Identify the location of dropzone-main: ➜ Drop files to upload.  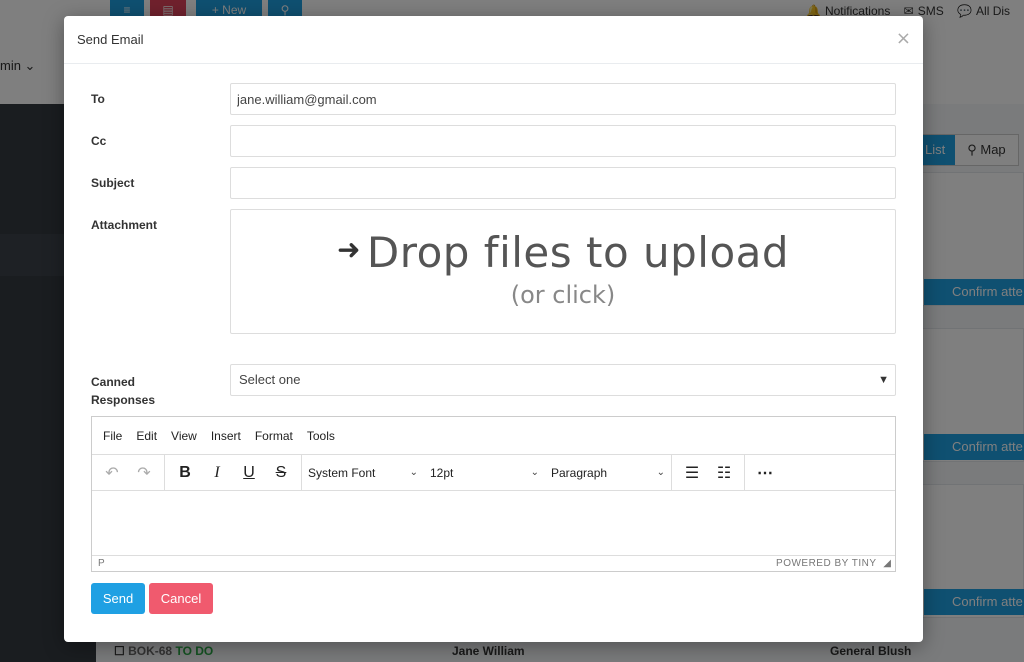
(563, 252).